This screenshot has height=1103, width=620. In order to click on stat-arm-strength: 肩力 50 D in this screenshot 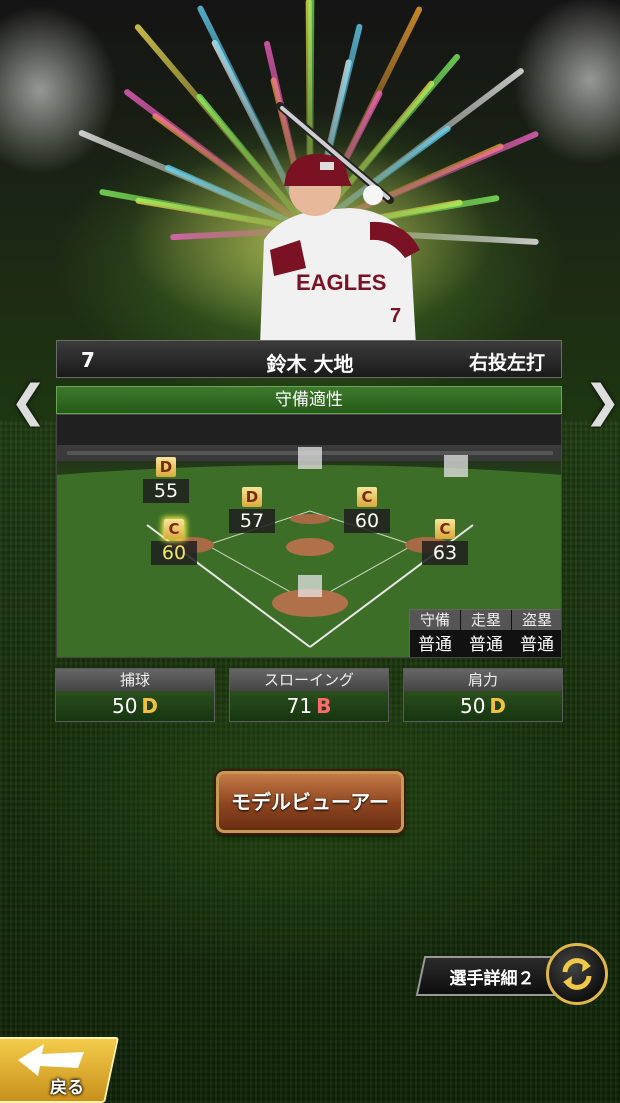, I will do `click(483, 695)`.